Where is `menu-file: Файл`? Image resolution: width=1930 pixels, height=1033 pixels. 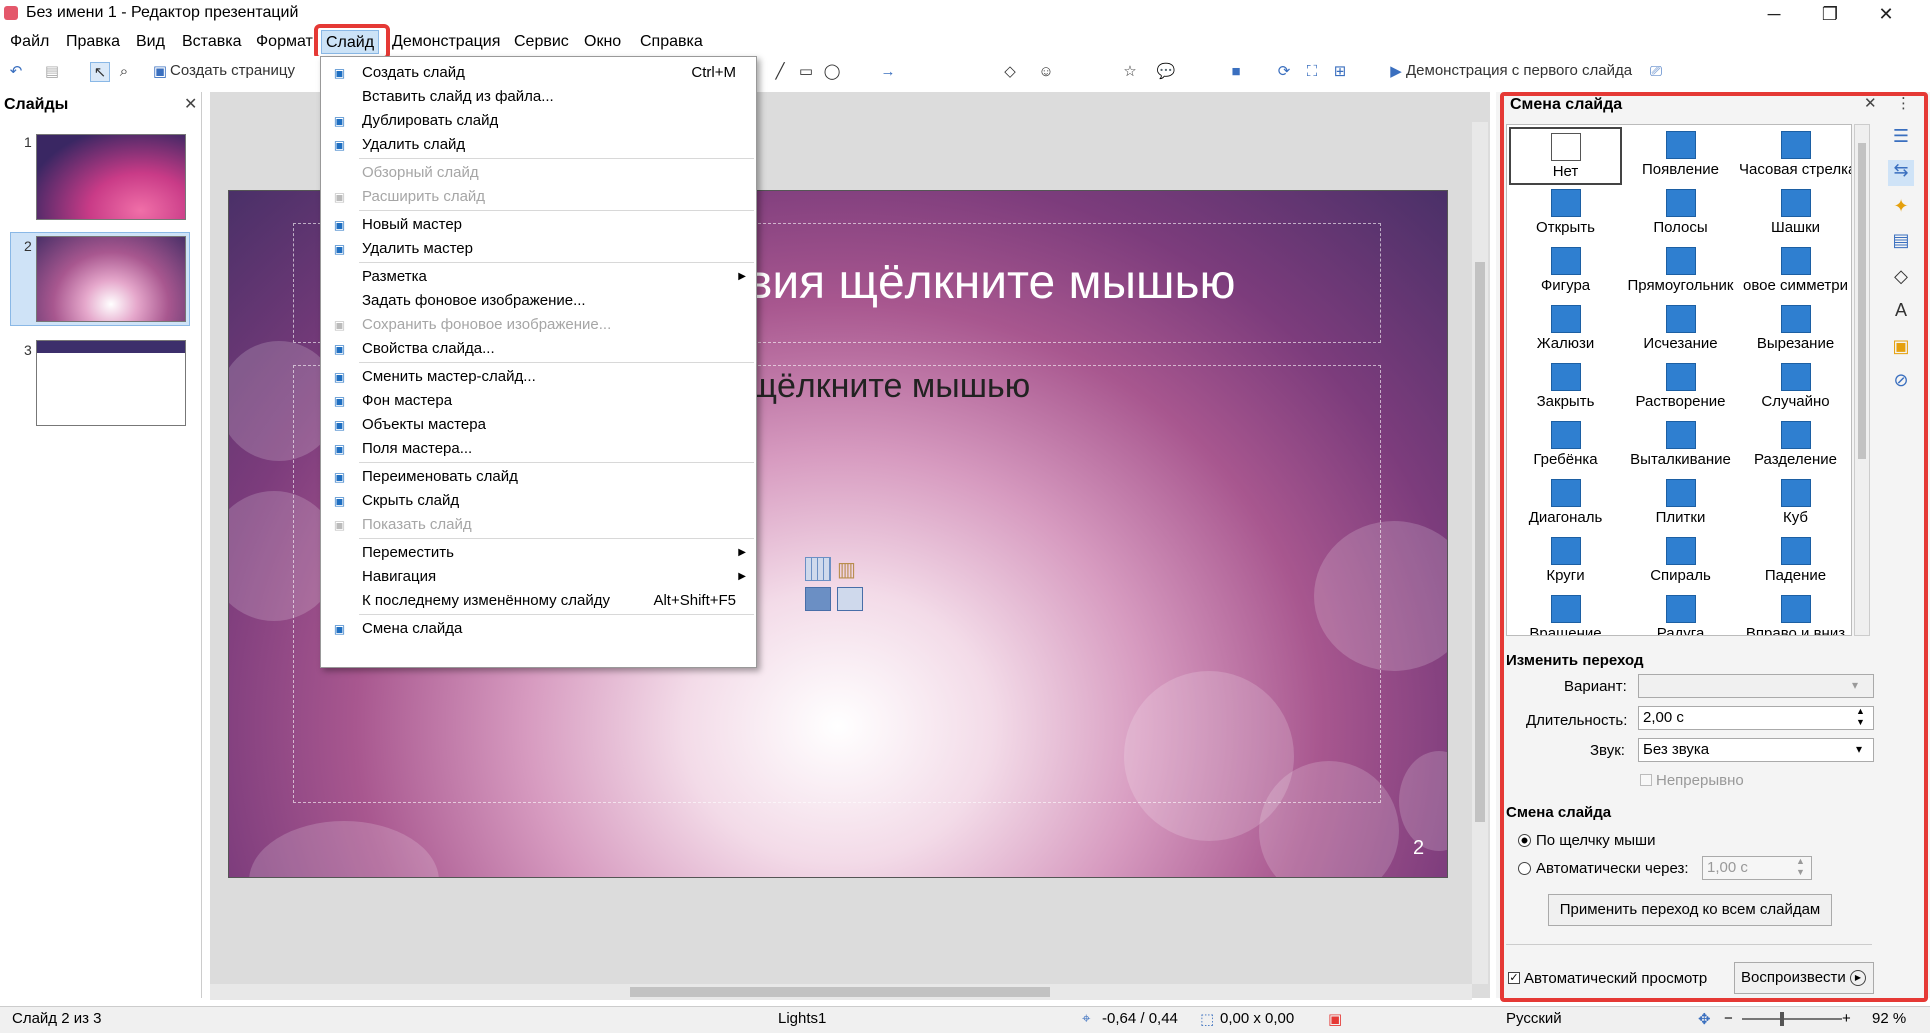 menu-file: Файл is located at coordinates (29, 42).